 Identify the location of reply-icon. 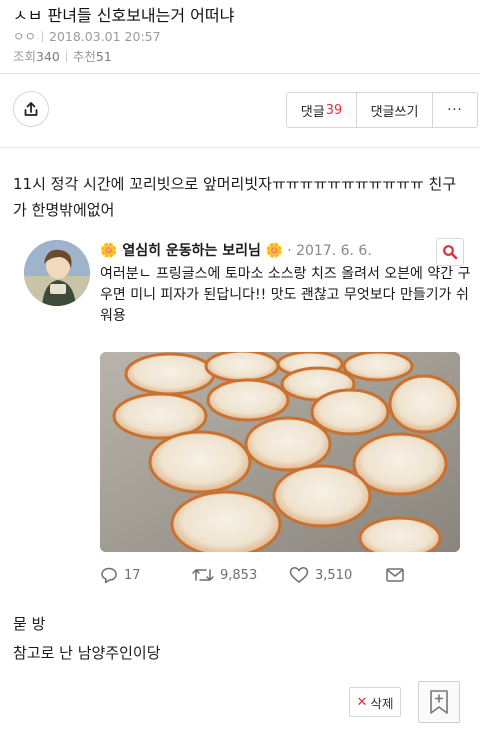
(109, 575).